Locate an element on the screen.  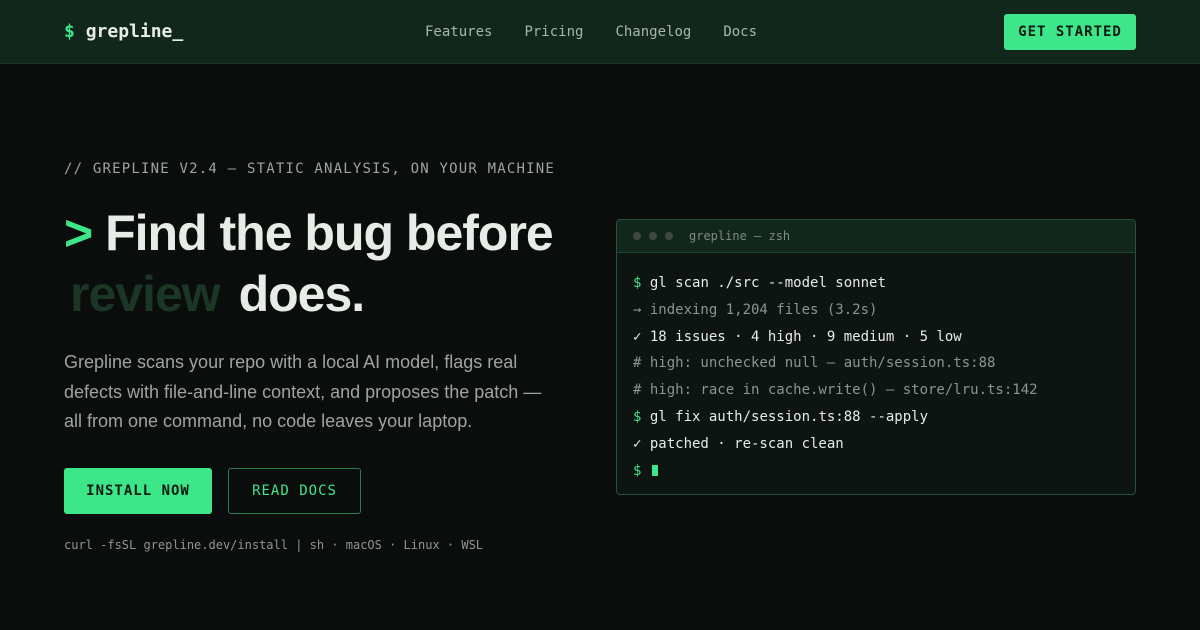
nav-links: Features Pricing Changelog Docs is located at coordinates (607, 32).